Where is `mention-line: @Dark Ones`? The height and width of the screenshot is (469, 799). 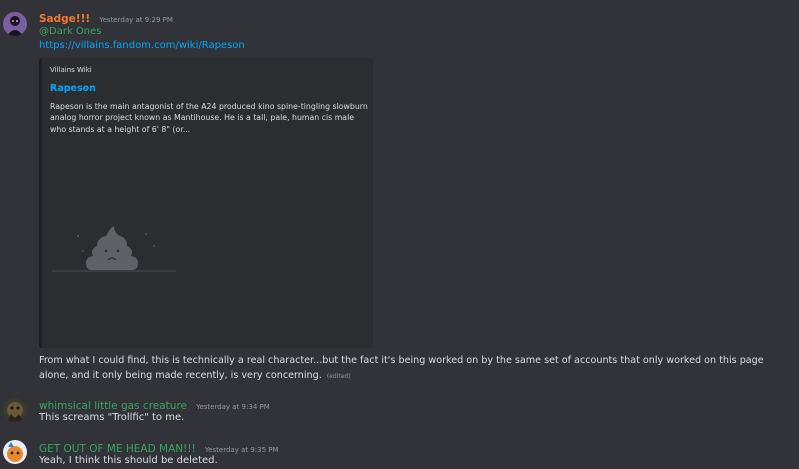 mention-line: @Dark Ones is located at coordinates (70, 32).